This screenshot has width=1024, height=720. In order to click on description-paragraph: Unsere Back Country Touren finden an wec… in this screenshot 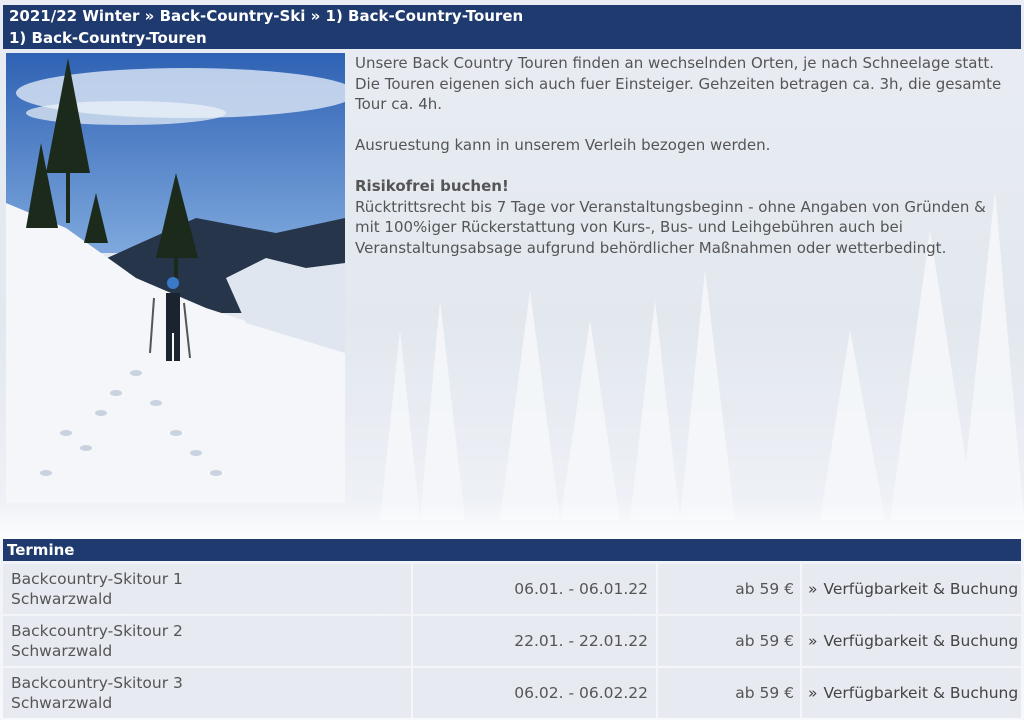, I will do `click(675, 63)`.